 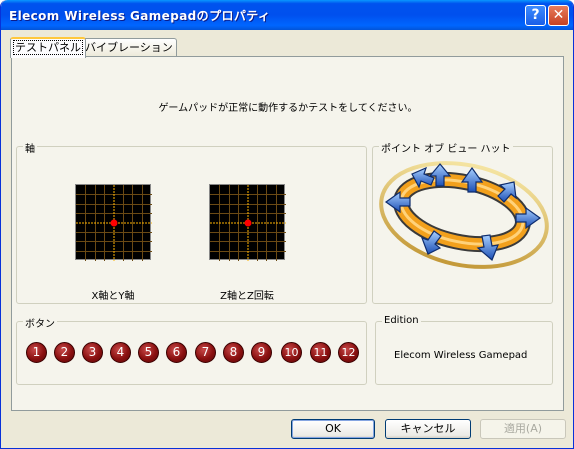 What do you see at coordinates (233, 352) in the screenshot?
I see `gamepad-button-8: 8` at bounding box center [233, 352].